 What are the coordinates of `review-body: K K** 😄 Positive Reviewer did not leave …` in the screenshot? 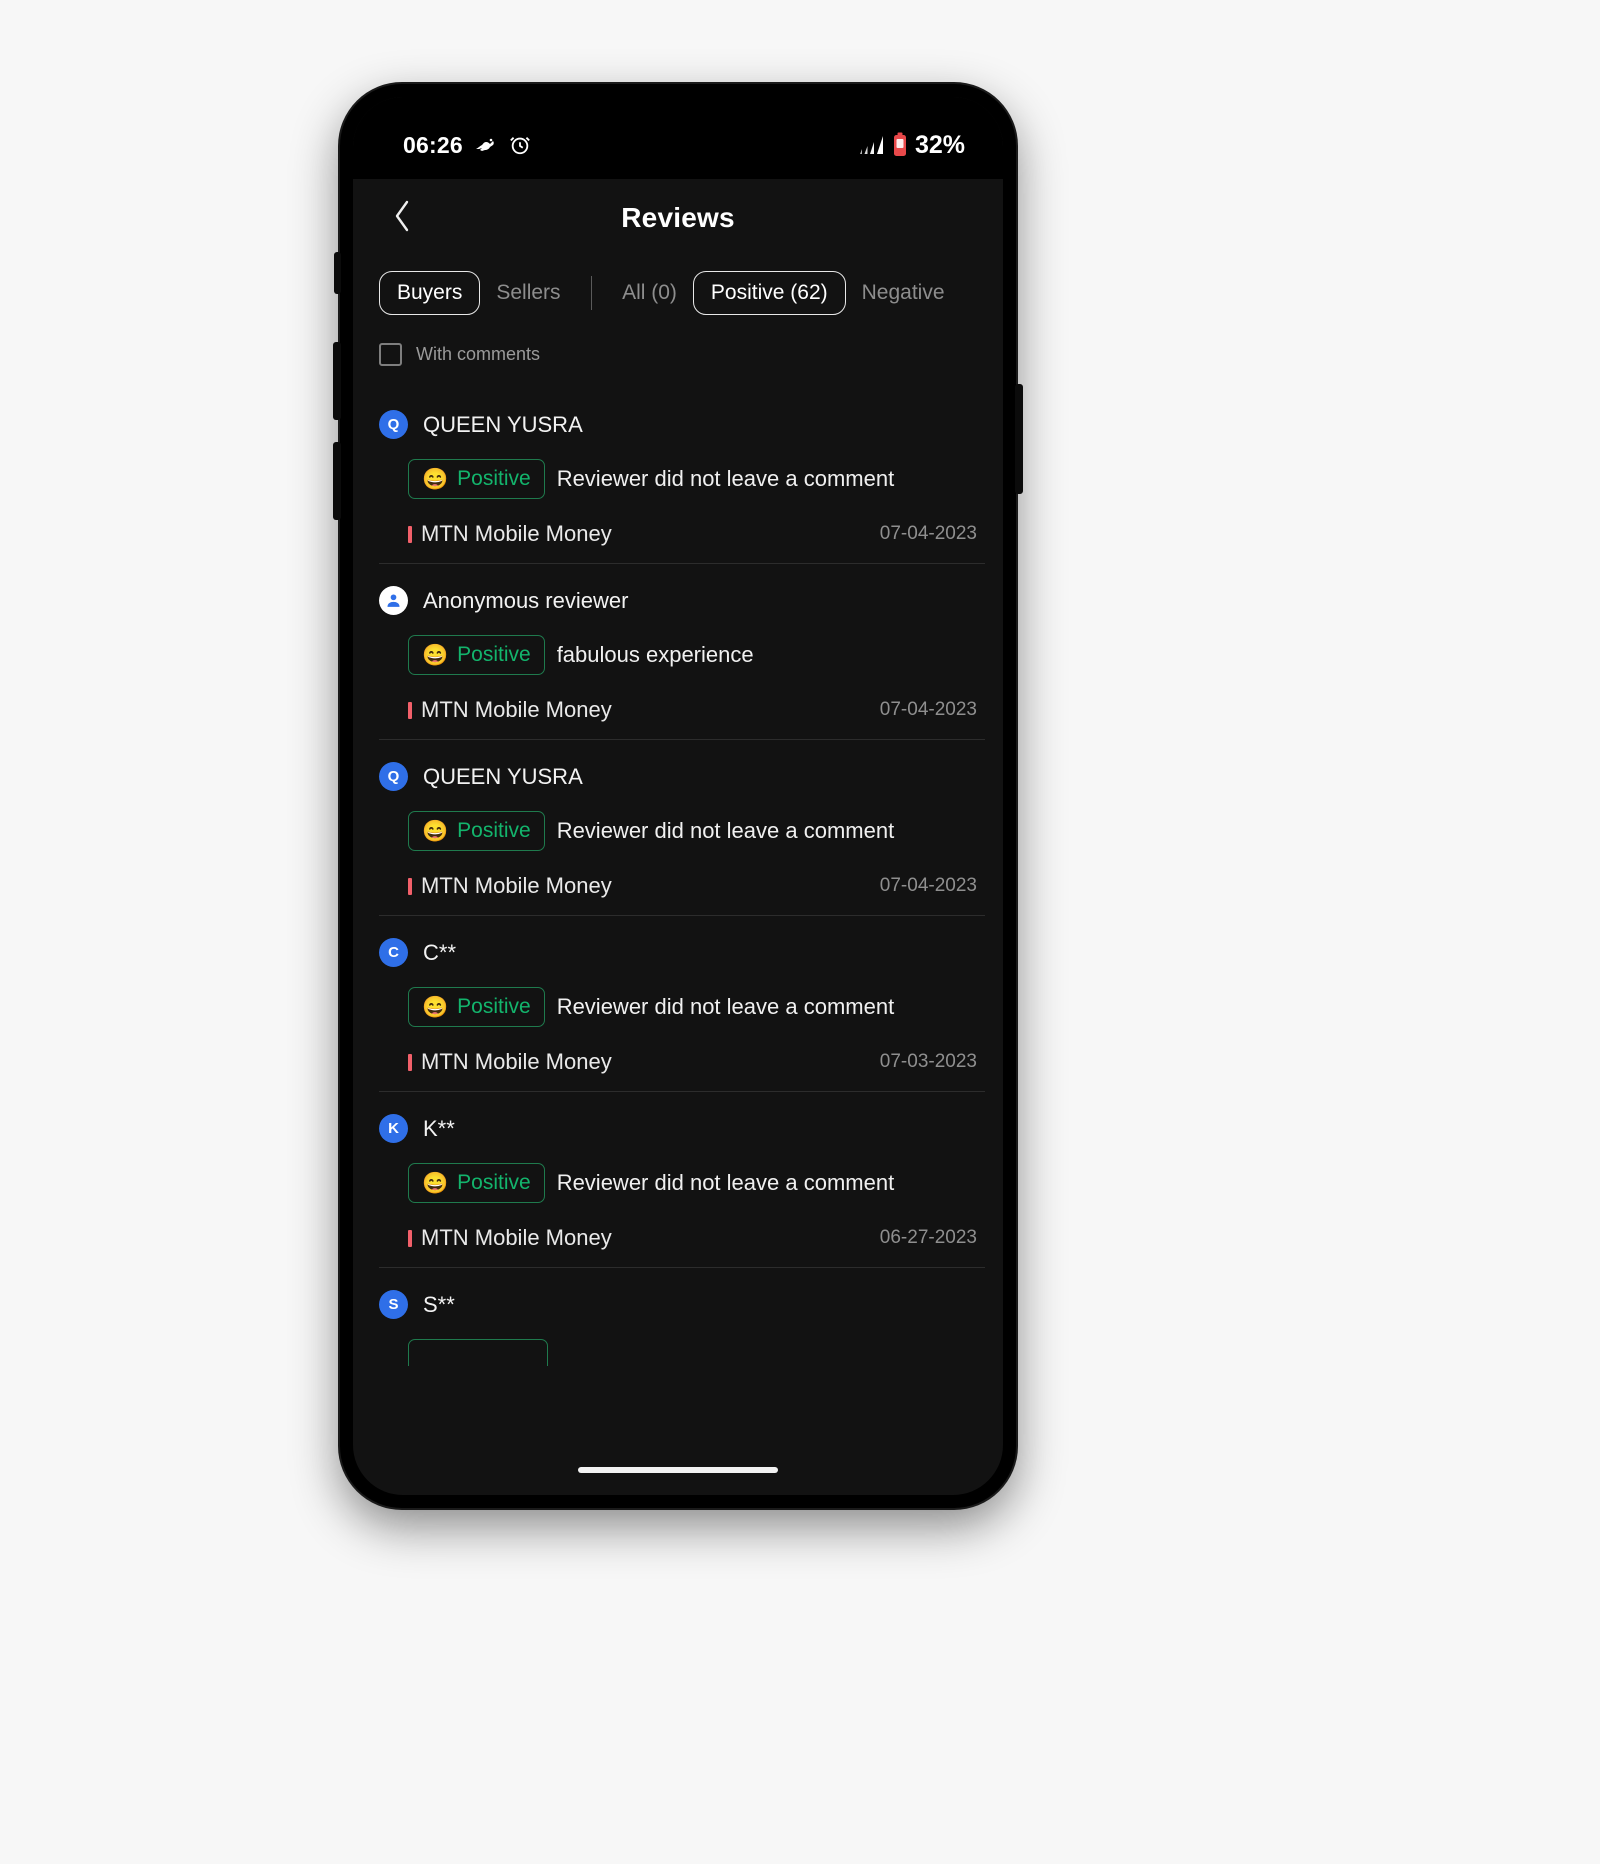 It's located at (682, 1180).